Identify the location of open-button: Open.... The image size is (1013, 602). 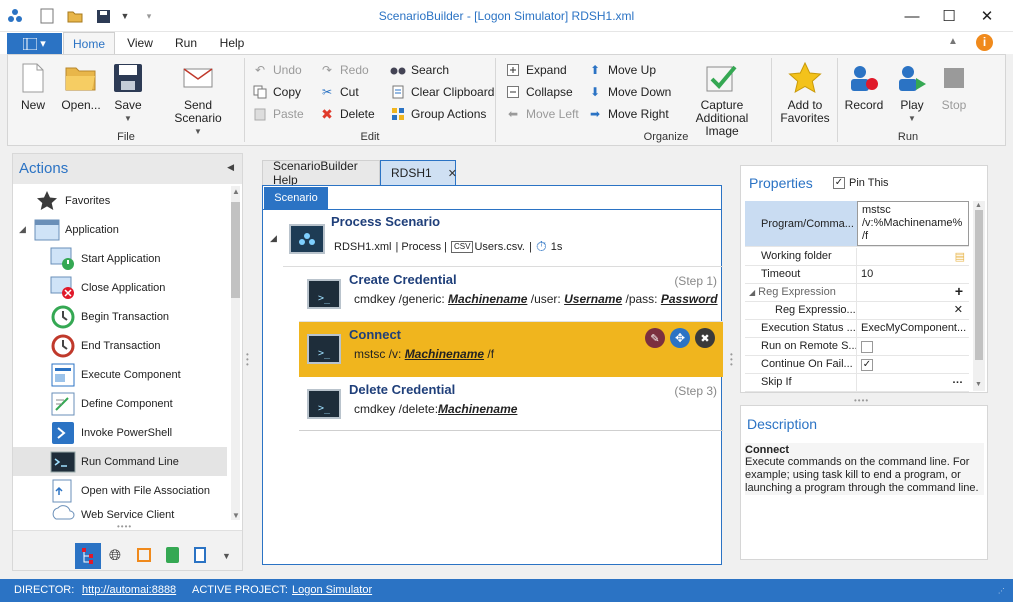
(81, 86).